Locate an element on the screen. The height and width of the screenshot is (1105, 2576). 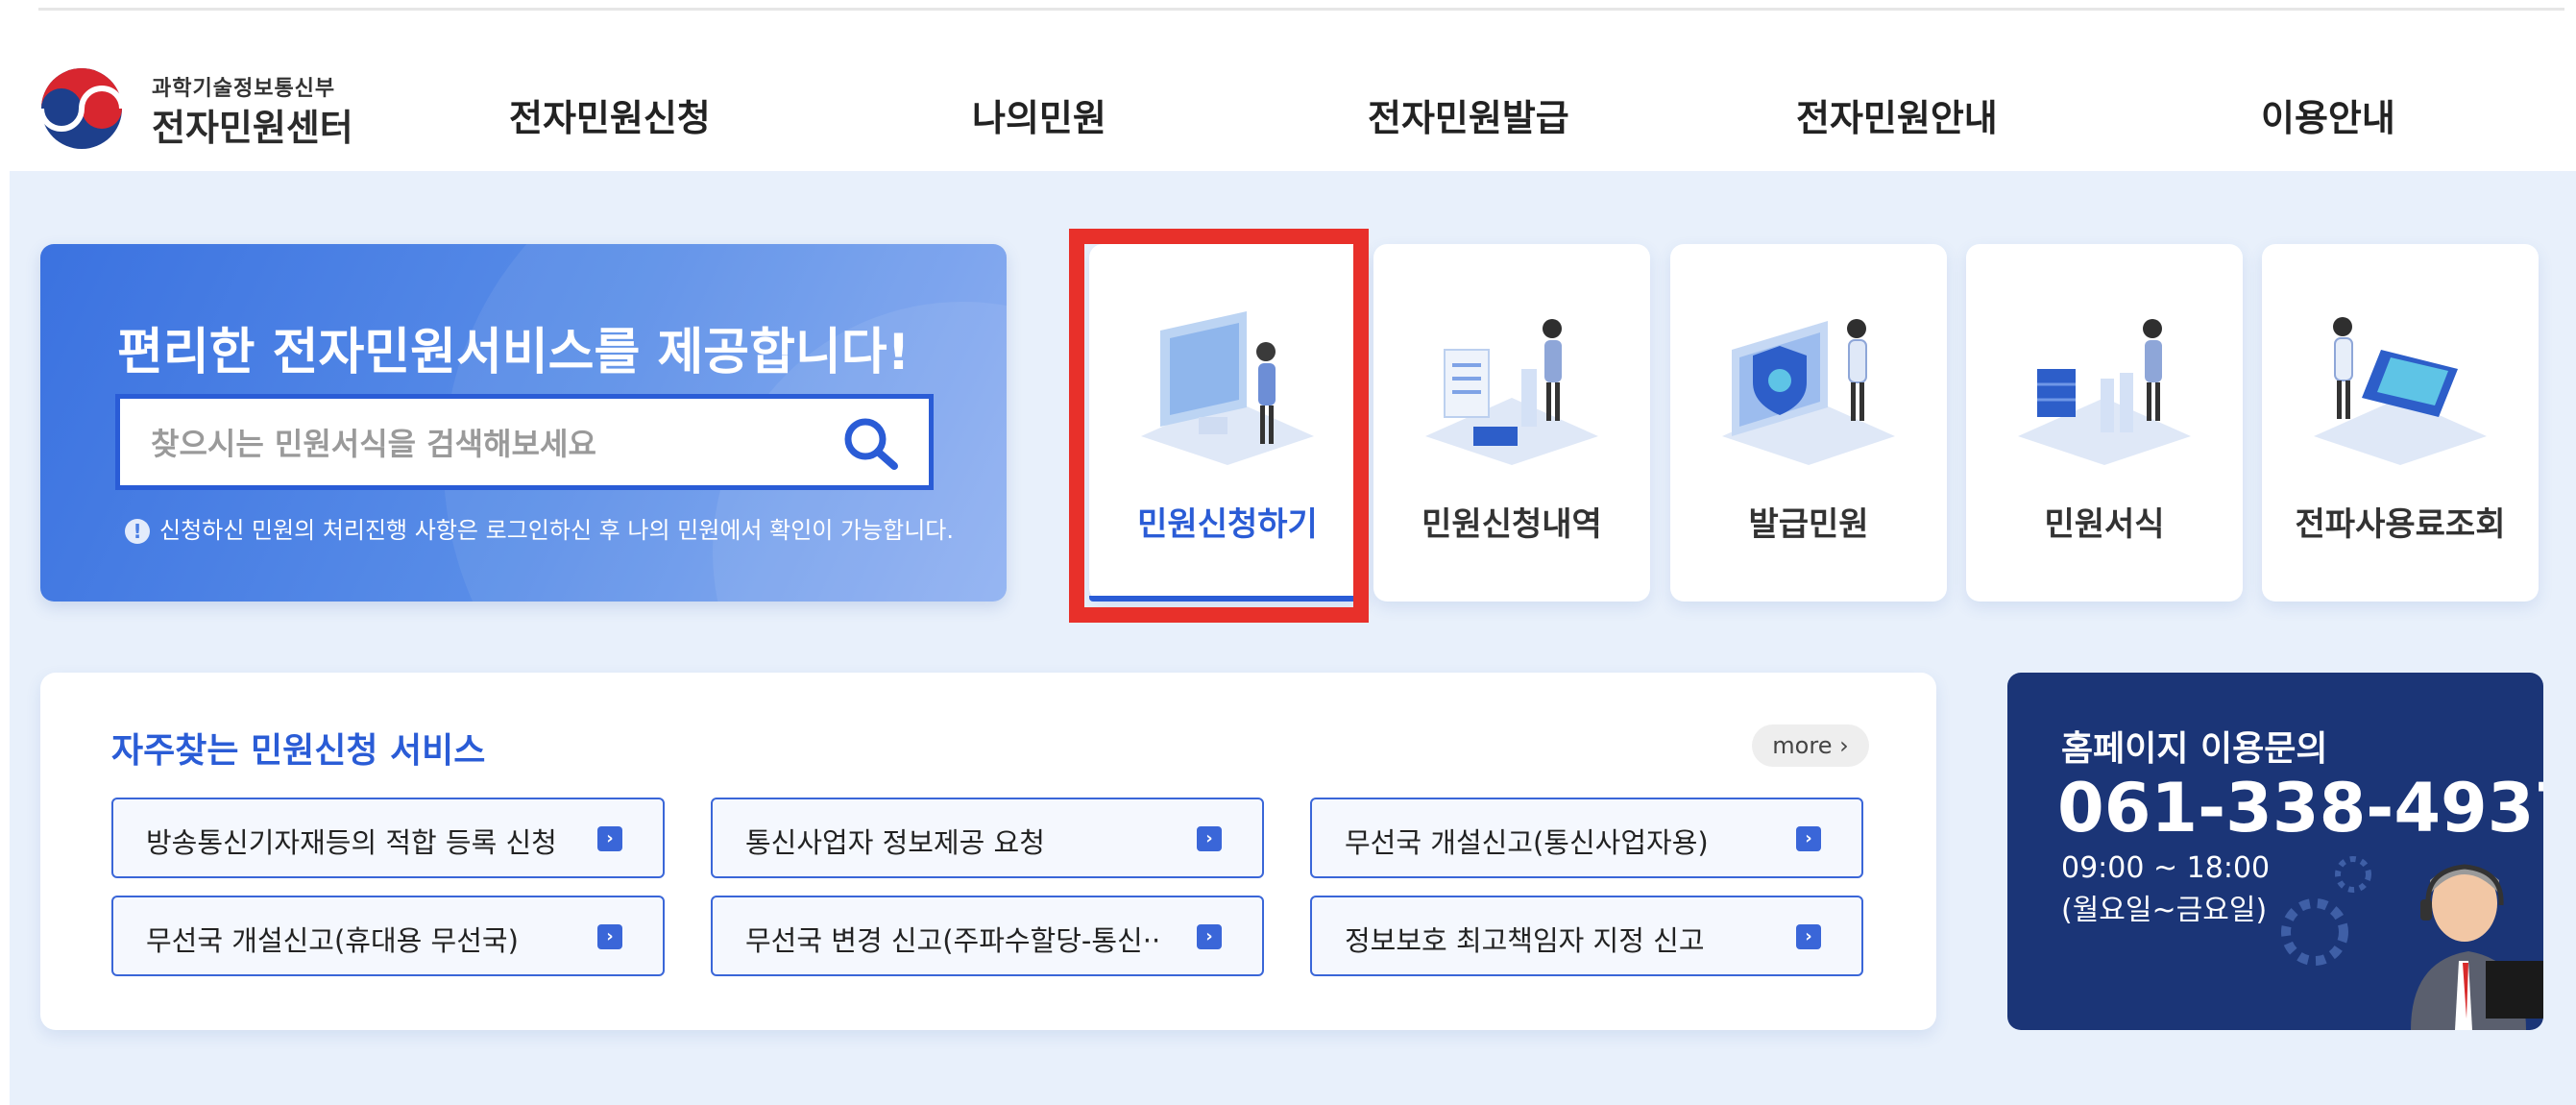
quick-item: 방송통신기자재등의 적합 등록 신청 › is located at coordinates (388, 838).